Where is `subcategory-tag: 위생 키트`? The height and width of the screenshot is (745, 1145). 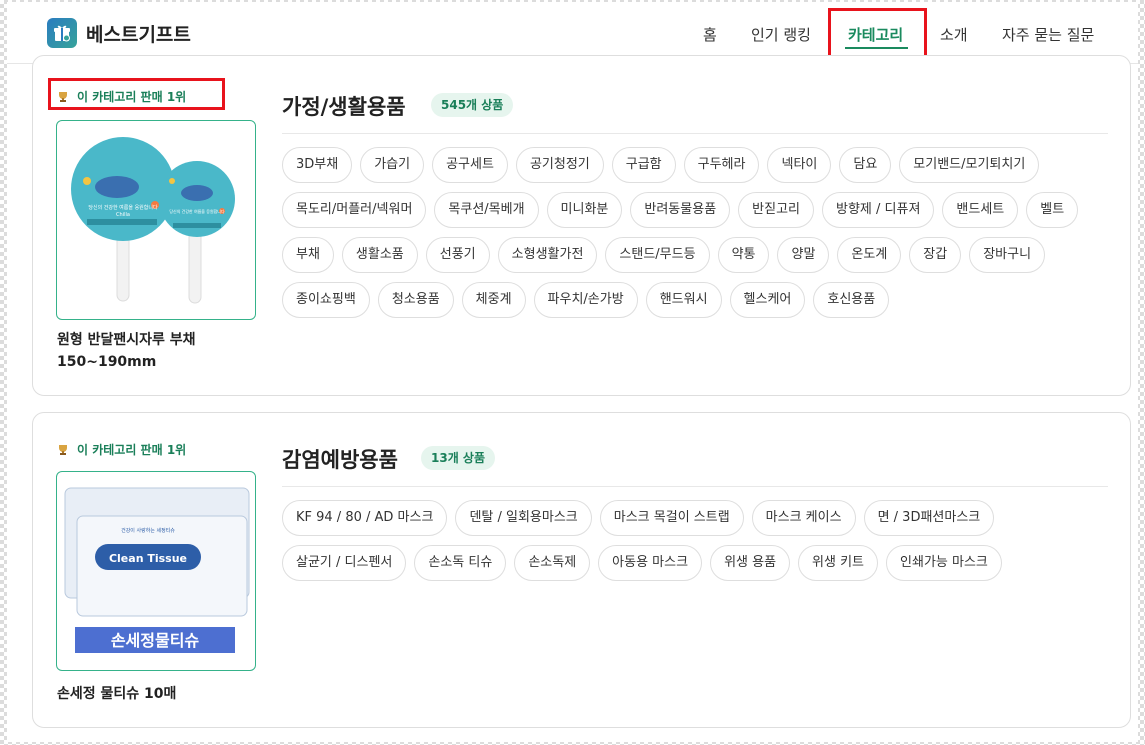
subcategory-tag: 위생 키트 is located at coordinates (838, 563).